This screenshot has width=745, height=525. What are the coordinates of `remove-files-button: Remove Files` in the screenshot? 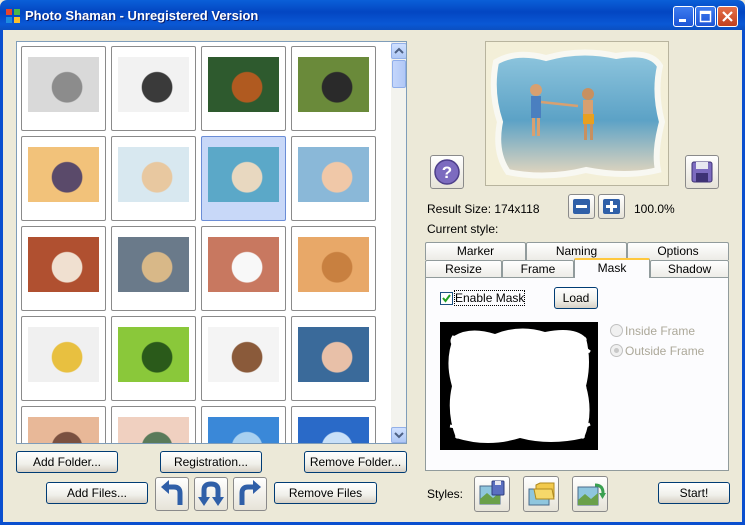 It's located at (325, 493).